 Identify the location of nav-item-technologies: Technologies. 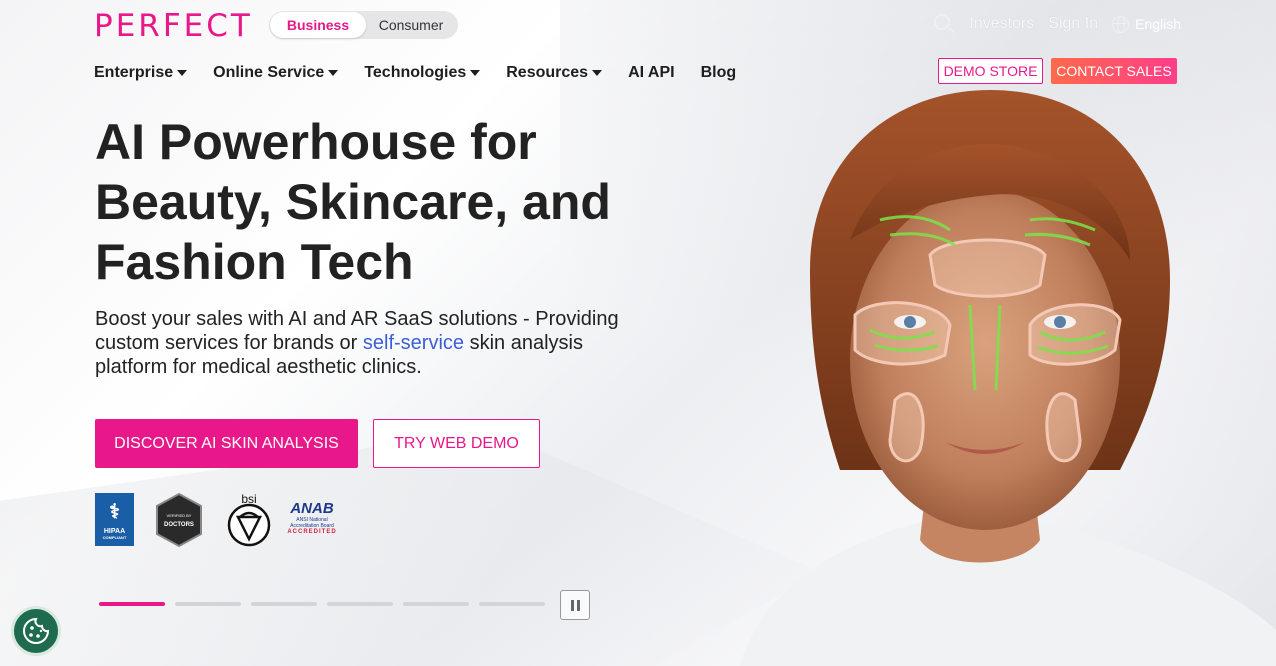
(422, 73).